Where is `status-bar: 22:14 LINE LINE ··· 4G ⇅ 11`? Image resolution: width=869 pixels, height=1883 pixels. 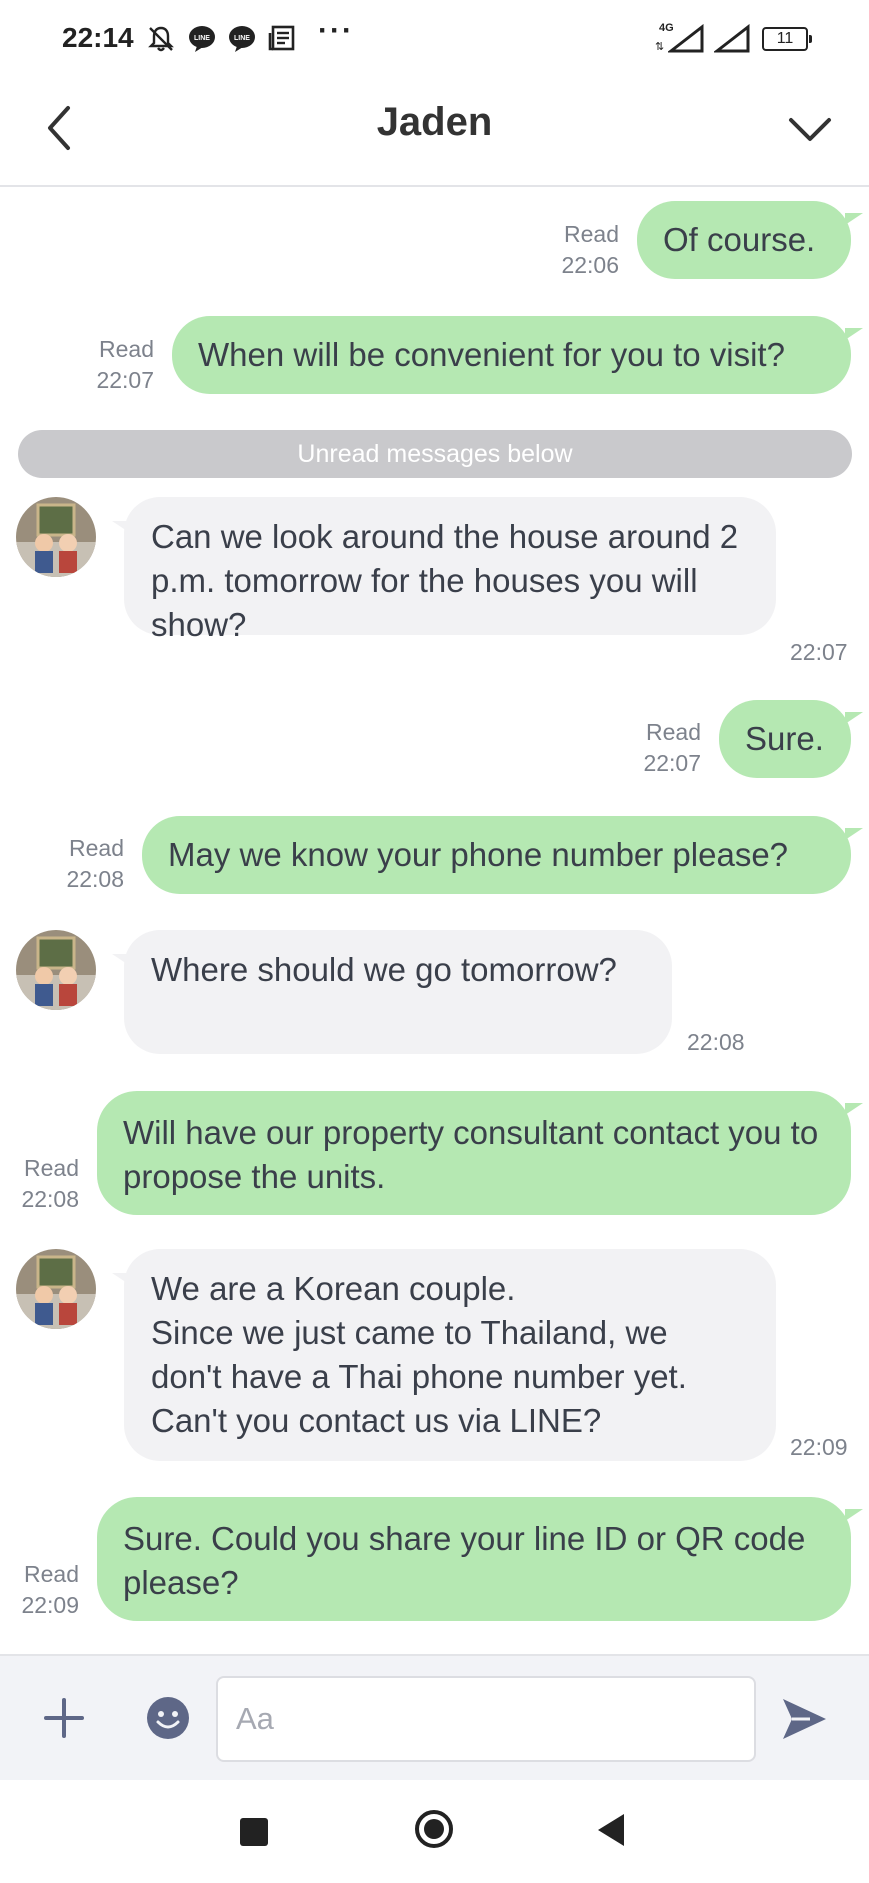
status-bar: 22:14 LINE LINE ··· 4G ⇅ 11 is located at coordinates (434, 40).